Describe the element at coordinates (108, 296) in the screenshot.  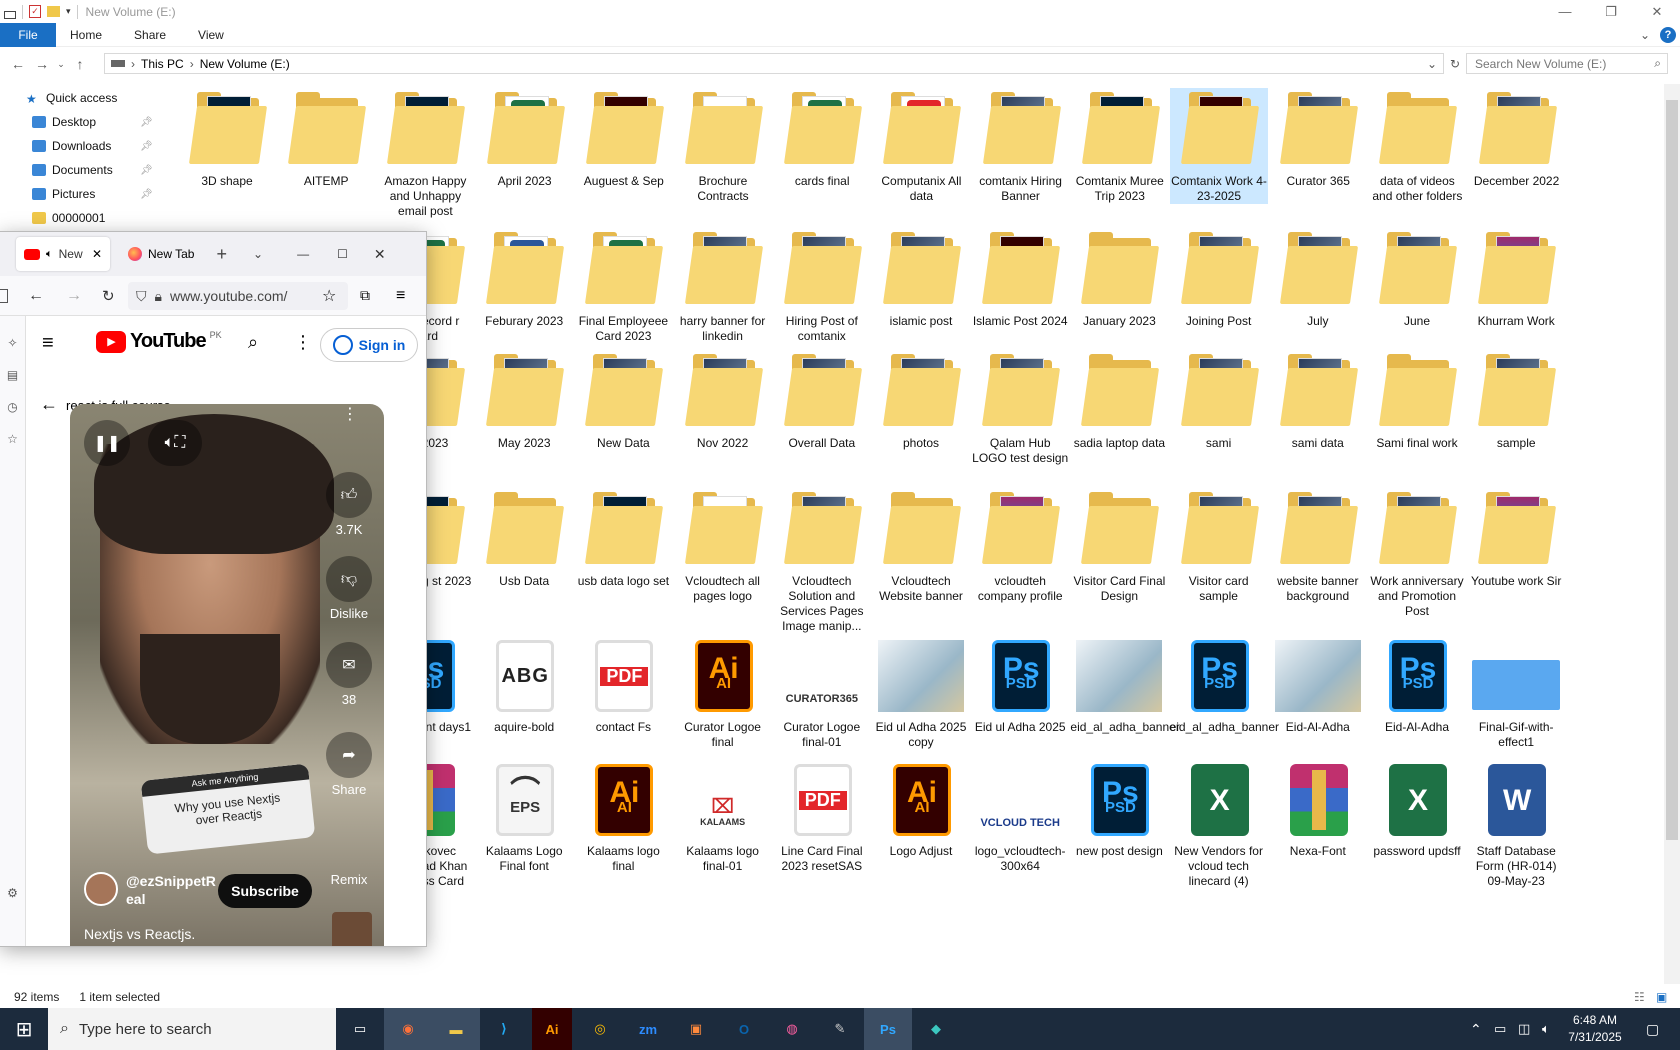
I see `reload-icon: ↻` at that location.